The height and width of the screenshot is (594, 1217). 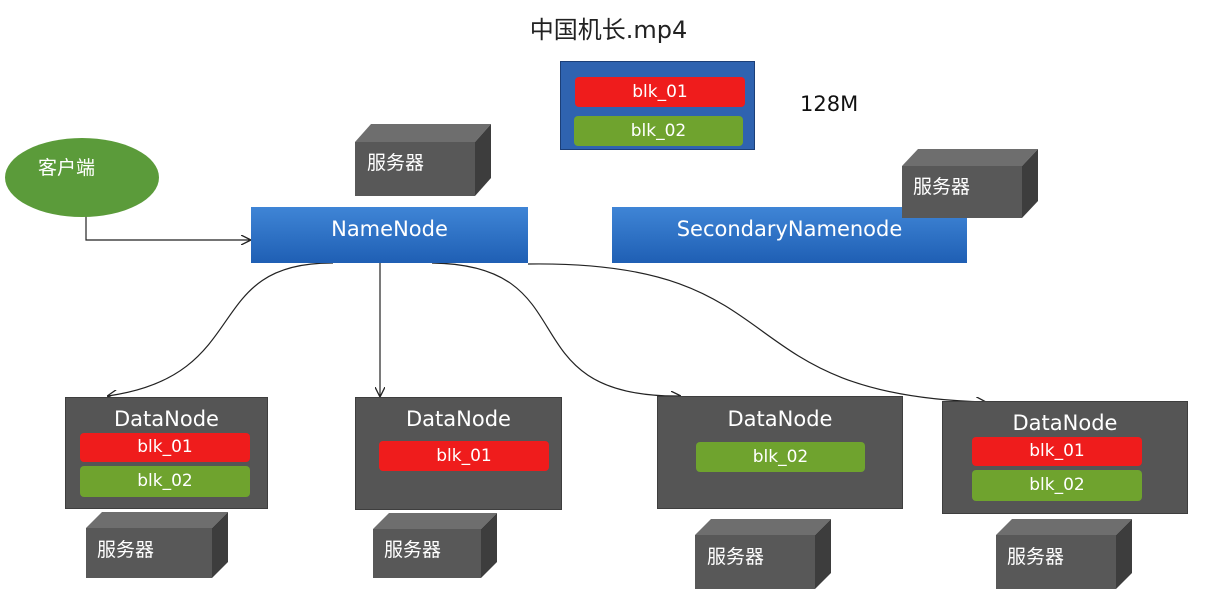 I want to click on datanode-2-server-label: 服务器, so click(x=413, y=550).